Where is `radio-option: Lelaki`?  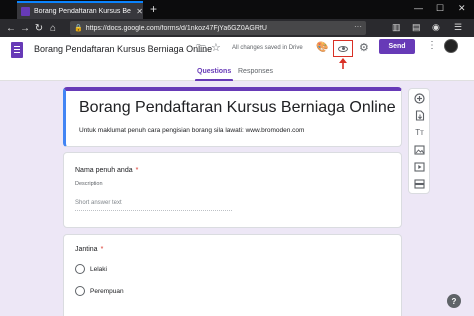 radio-option: Lelaki is located at coordinates (91, 269).